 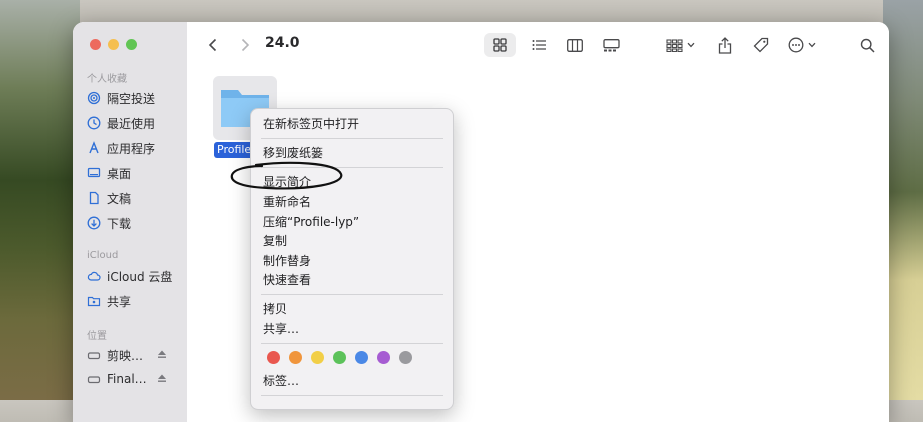 I want to click on shared-folder-icon, so click(x=94, y=301).